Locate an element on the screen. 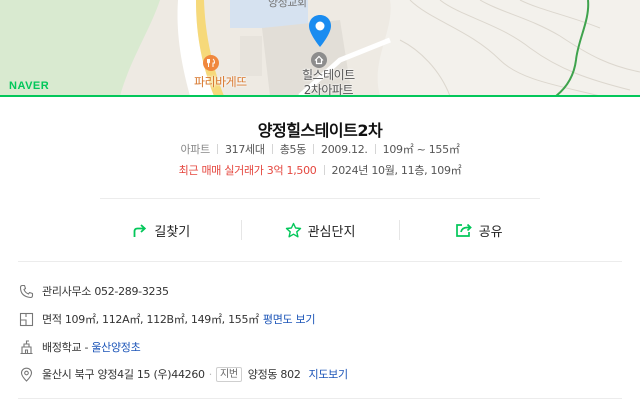  favorite-button: 관심단지 is located at coordinates (320, 230).